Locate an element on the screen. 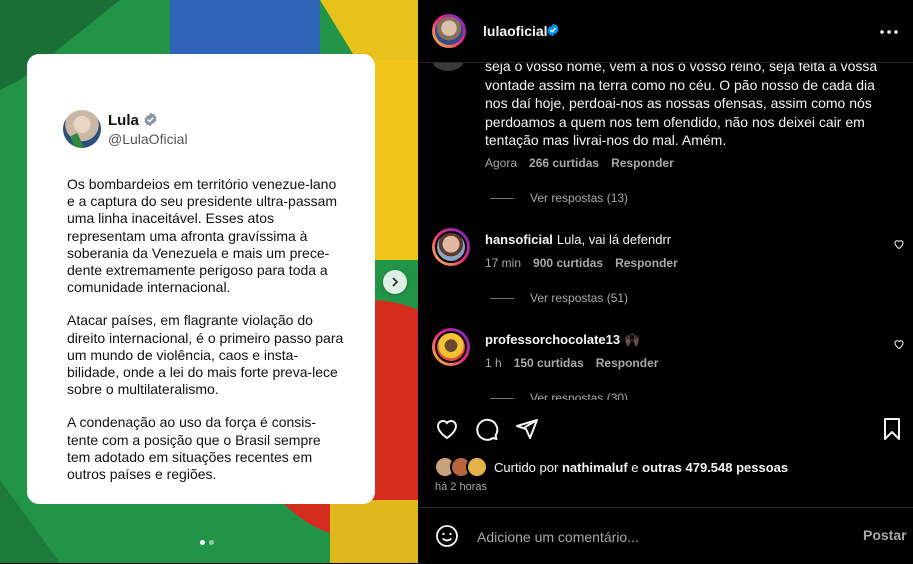  emoji-icon is located at coordinates (447, 536).